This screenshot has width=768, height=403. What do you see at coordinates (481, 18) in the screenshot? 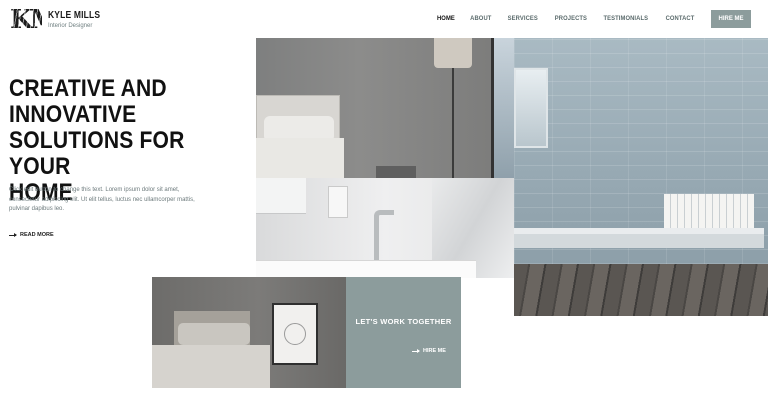
I see `nav-item-about: ABOUT` at bounding box center [481, 18].